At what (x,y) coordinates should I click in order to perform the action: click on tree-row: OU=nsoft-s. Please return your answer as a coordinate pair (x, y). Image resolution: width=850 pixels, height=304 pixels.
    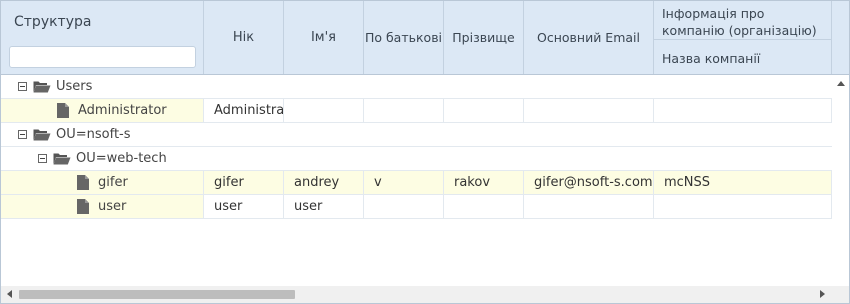
    Looking at the image, I should click on (416, 135).